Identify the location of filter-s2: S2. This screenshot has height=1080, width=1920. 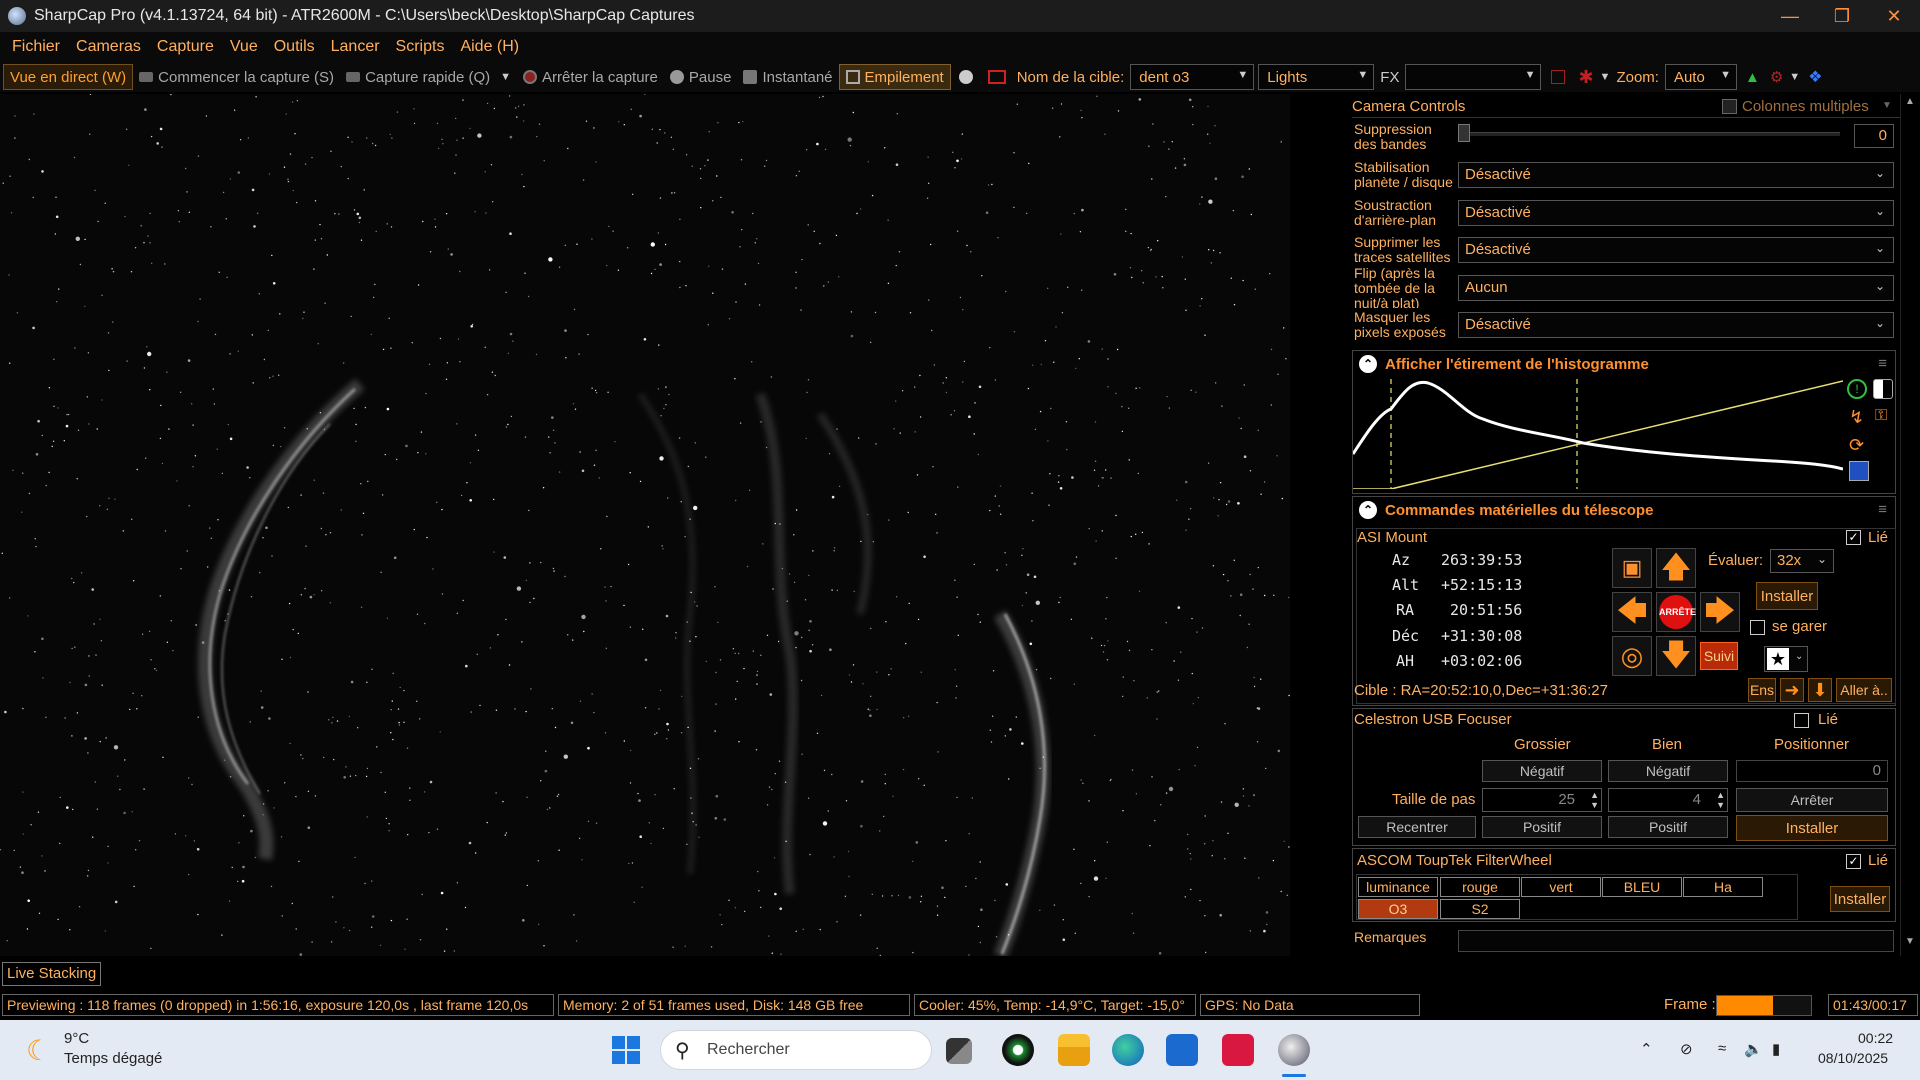
(1480, 909).